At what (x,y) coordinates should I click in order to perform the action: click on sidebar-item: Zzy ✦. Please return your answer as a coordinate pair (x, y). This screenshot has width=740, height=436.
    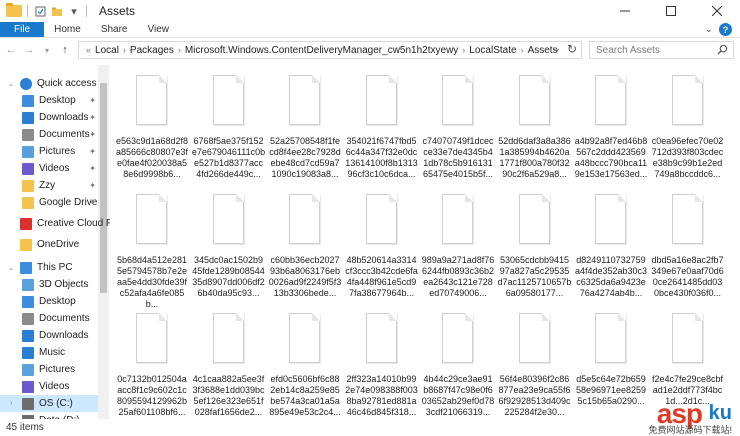
    Looking at the image, I should click on (49, 185).